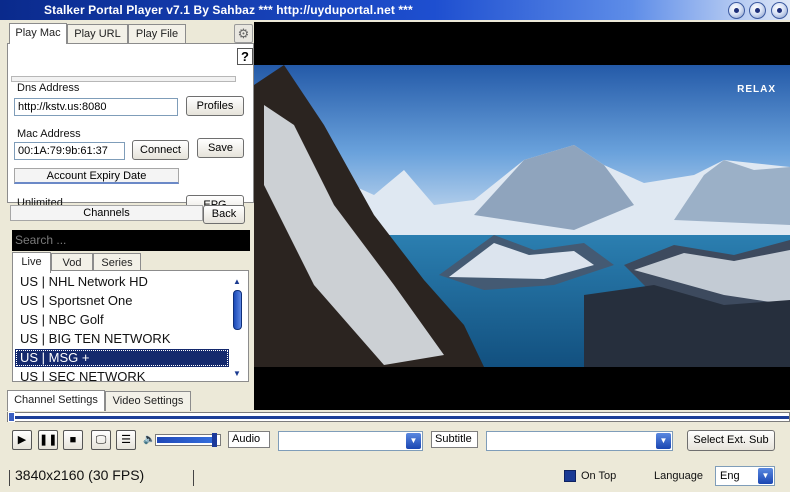 The width and height of the screenshot is (790, 492). What do you see at coordinates (149, 439) in the screenshot?
I see `speaker-icon: 🔈` at bounding box center [149, 439].